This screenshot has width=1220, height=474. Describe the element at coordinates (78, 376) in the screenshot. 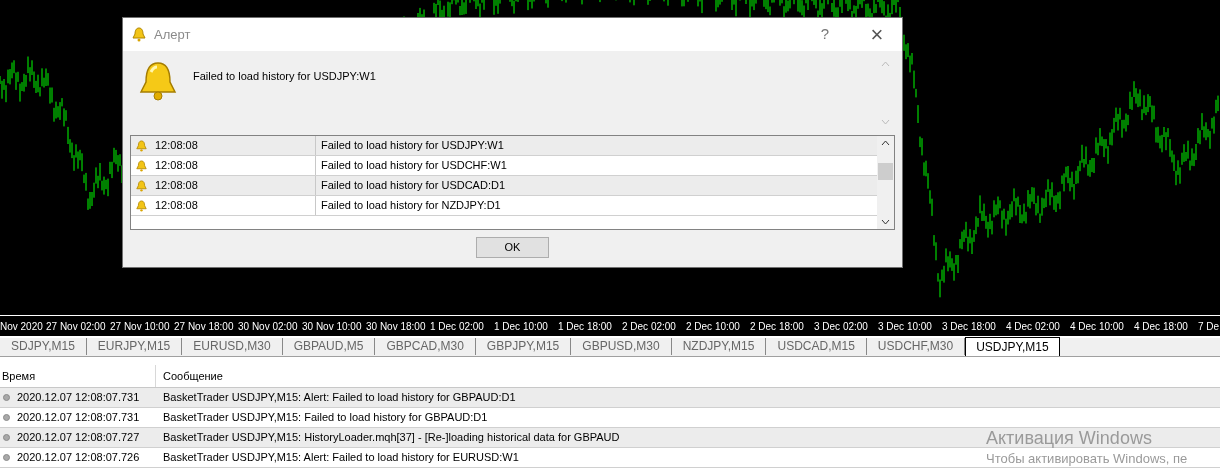

I see `column-header: Время` at that location.